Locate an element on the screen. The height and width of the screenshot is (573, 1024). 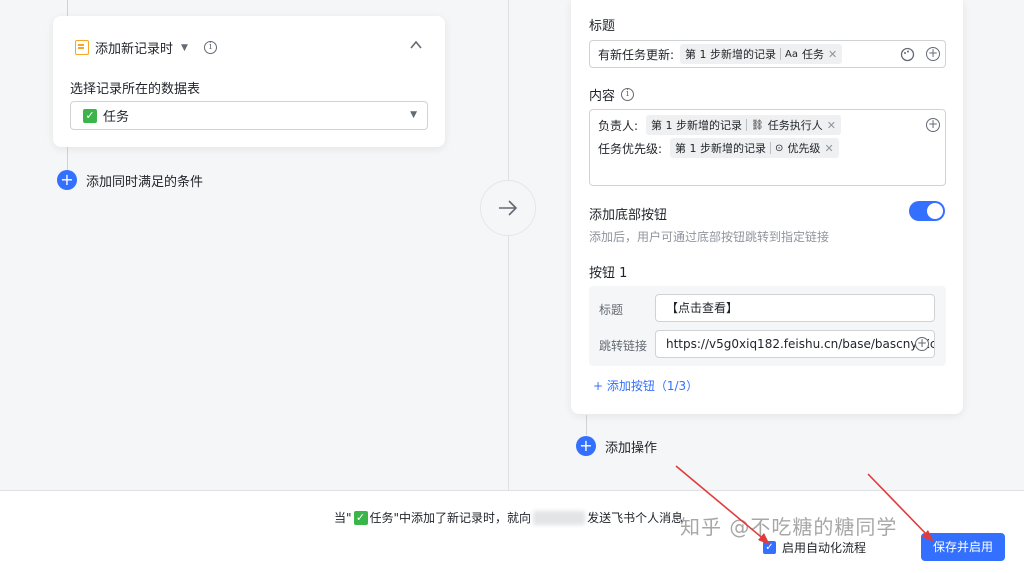
title-prefix: 有新任务更新: is located at coordinates (636, 54).